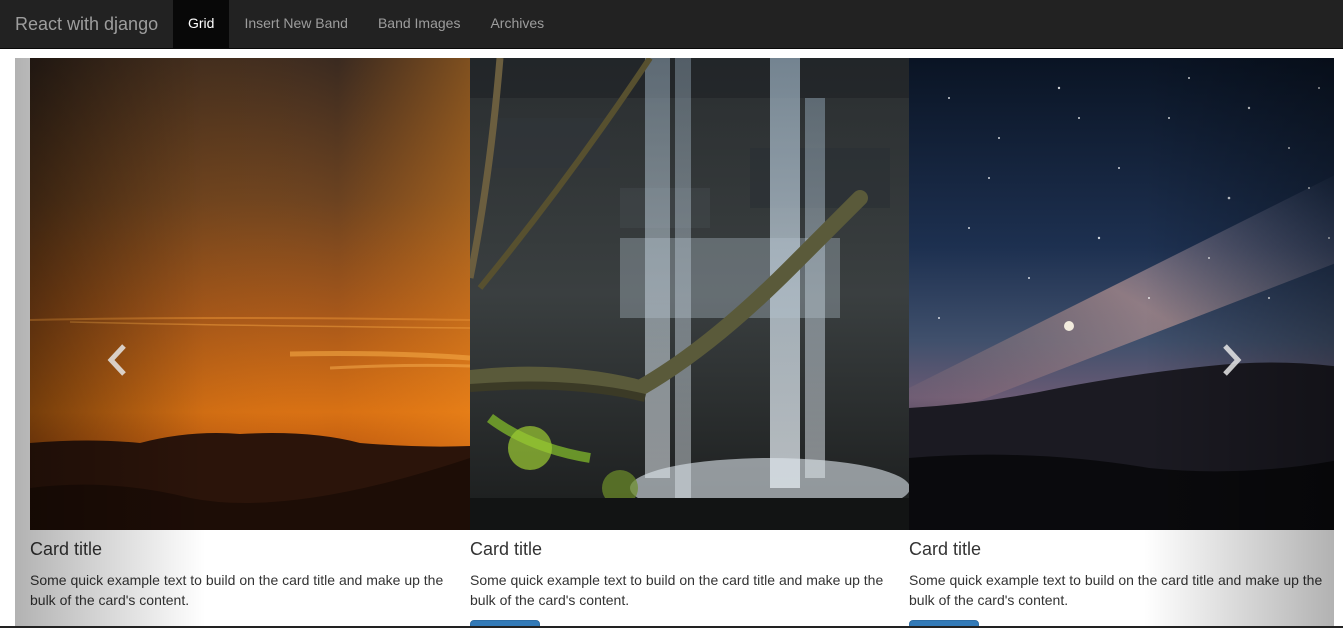 This screenshot has height=628, width=1343. I want to click on chevron-right-icon, so click(1232, 360).